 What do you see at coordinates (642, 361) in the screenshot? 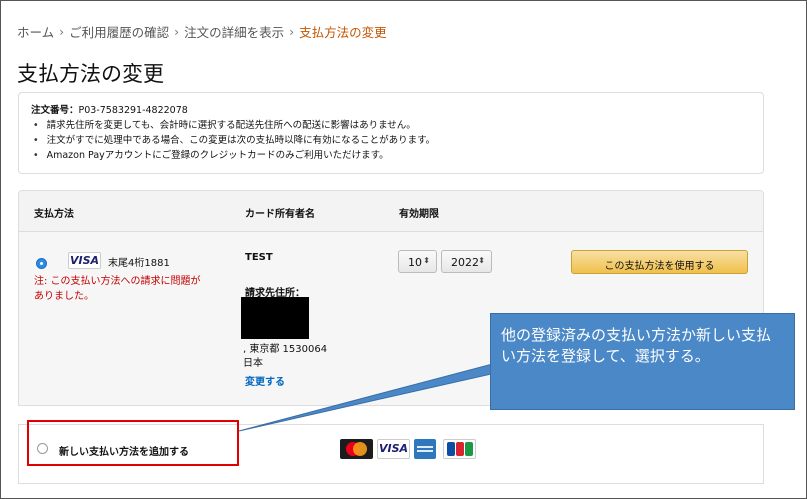
I see `callout-annotation: 他の登録済みの支払い方法か新しい支払い方法を登録して、選択する。` at bounding box center [642, 361].